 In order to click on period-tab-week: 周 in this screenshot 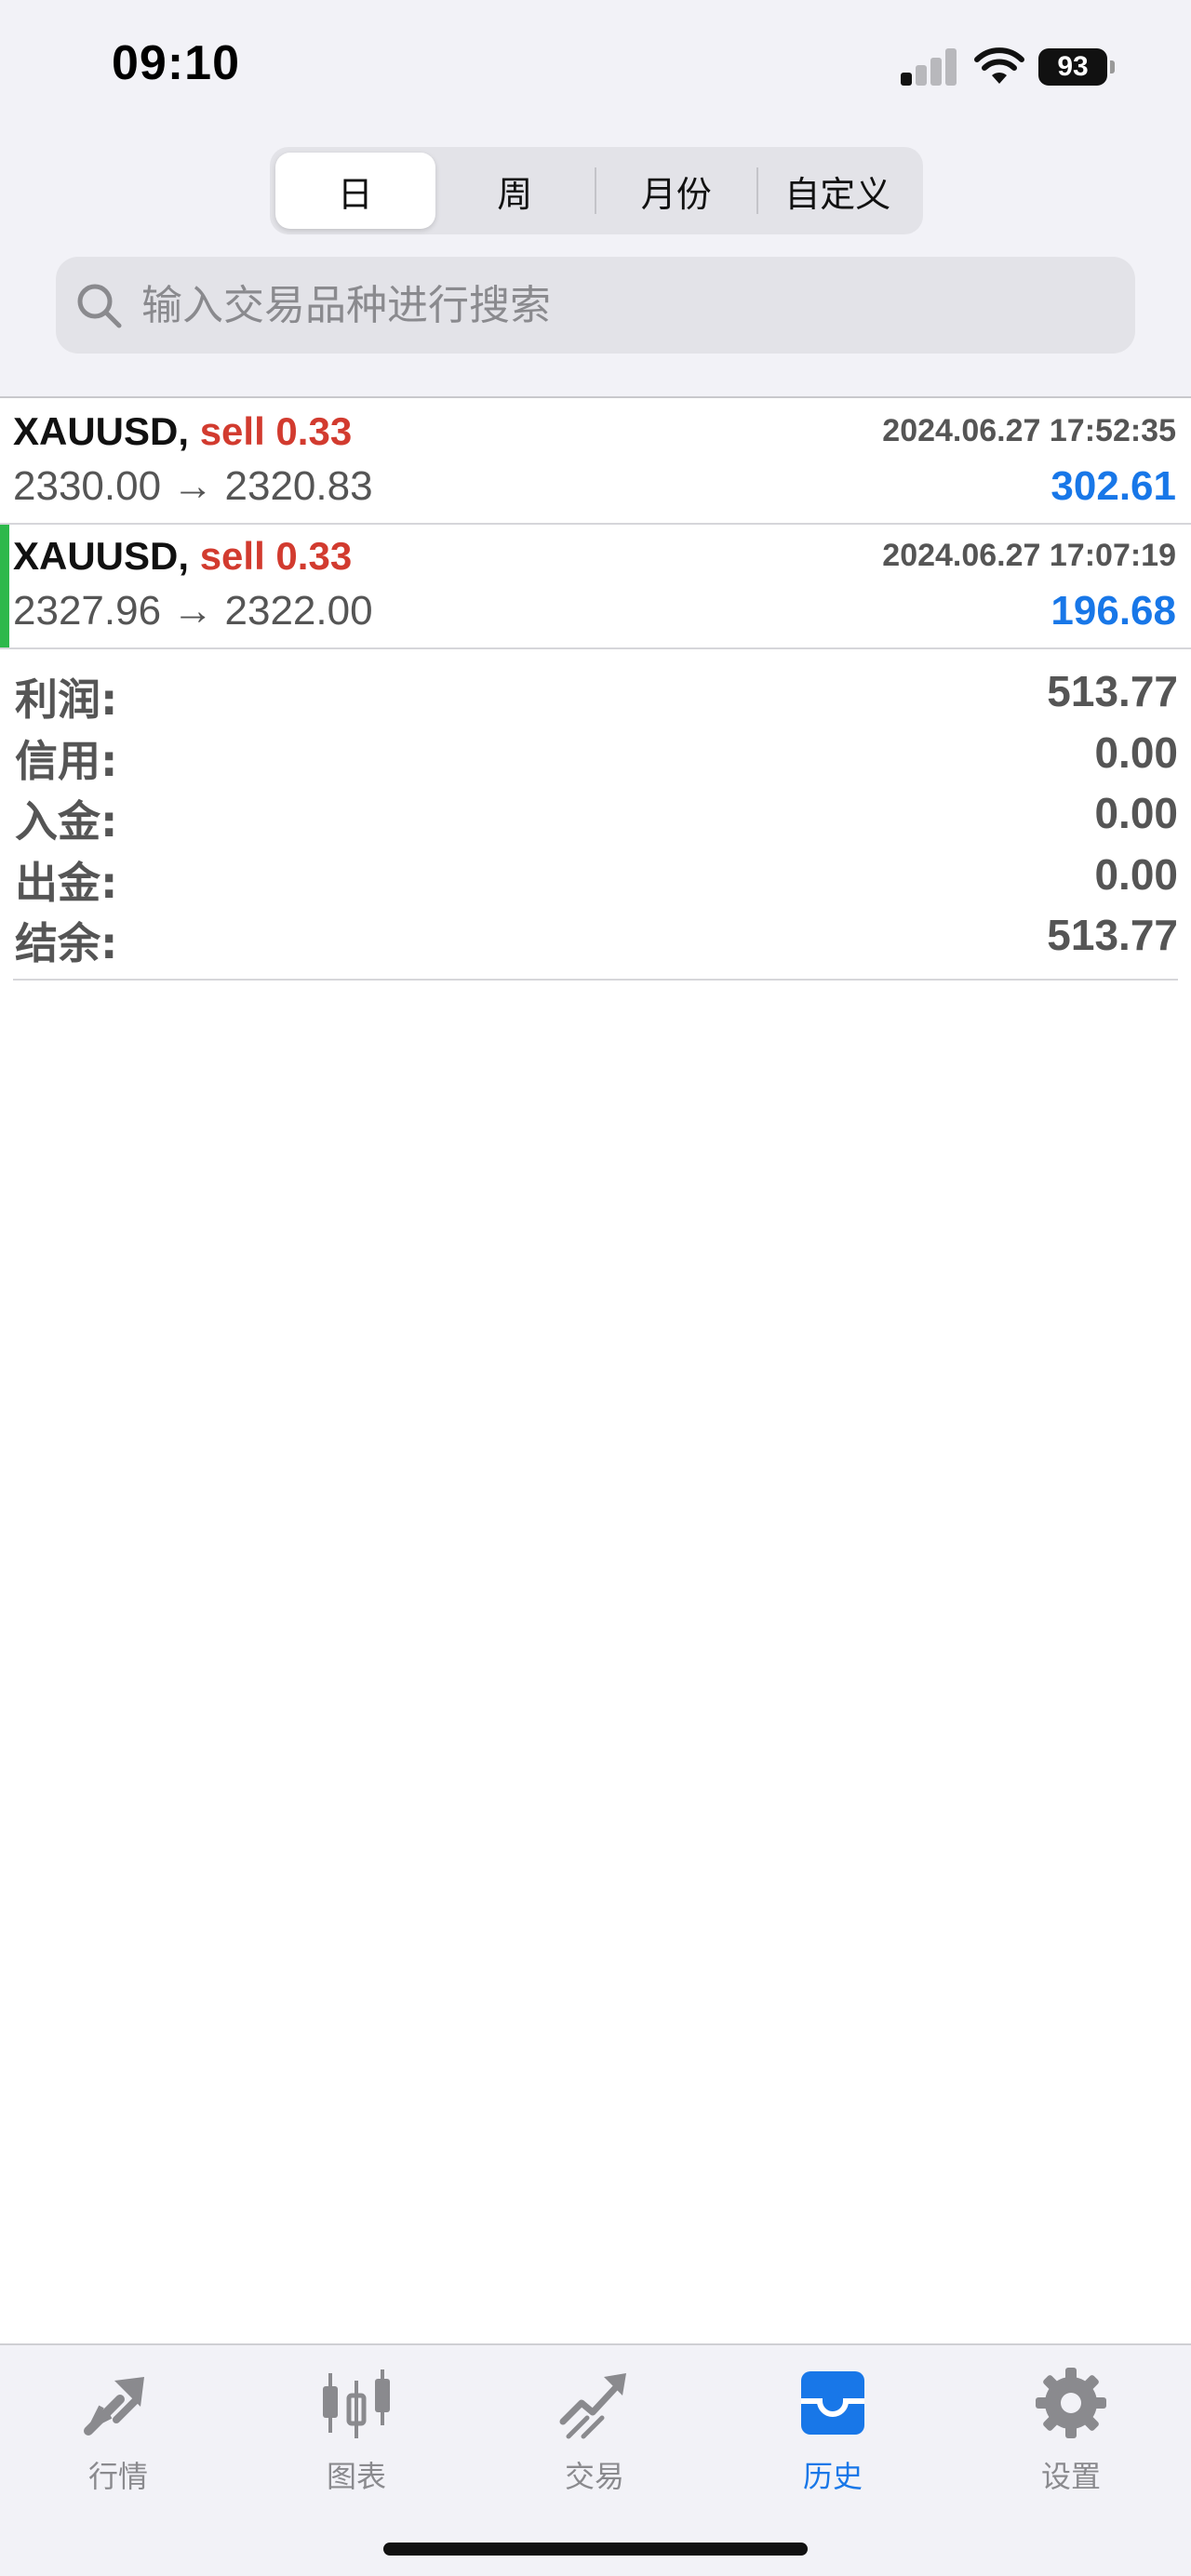, I will do `click(515, 191)`.